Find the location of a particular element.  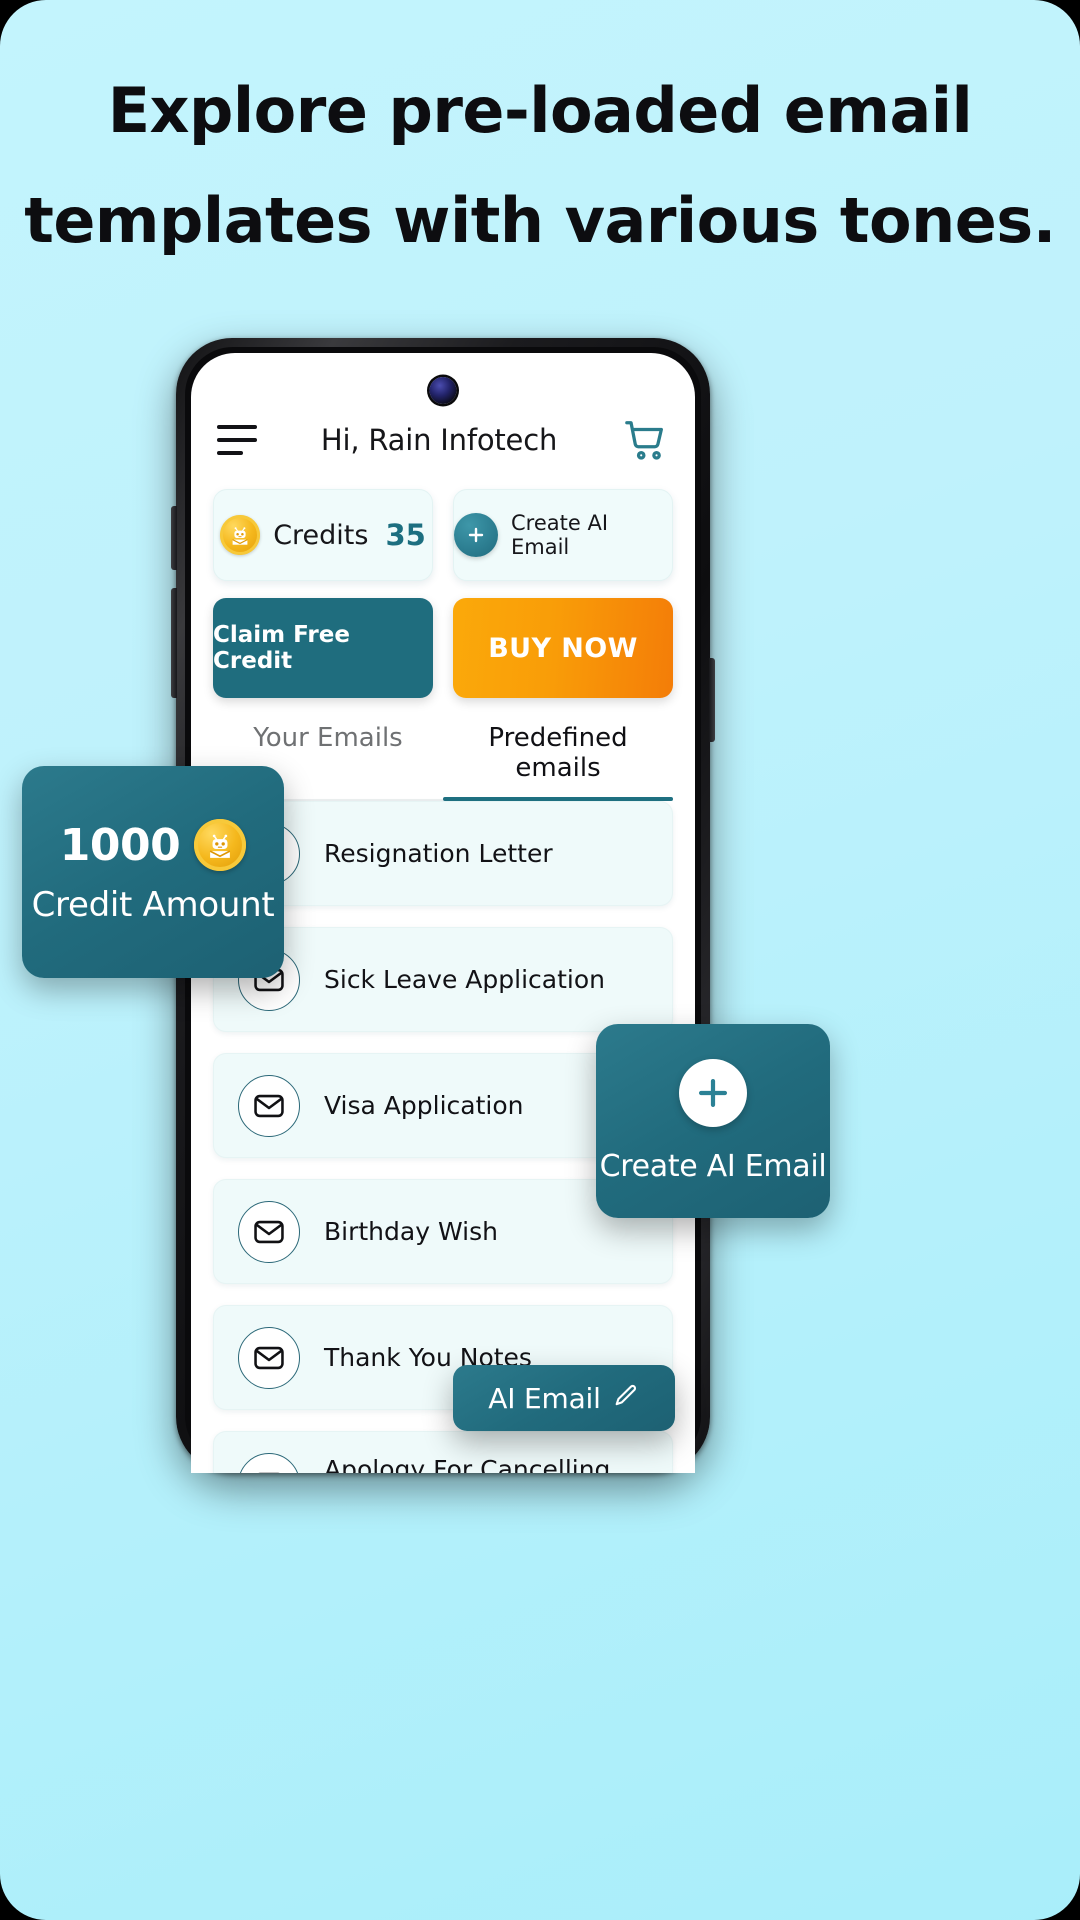

create-ai-email-card: Create AI Email is located at coordinates (563, 535).